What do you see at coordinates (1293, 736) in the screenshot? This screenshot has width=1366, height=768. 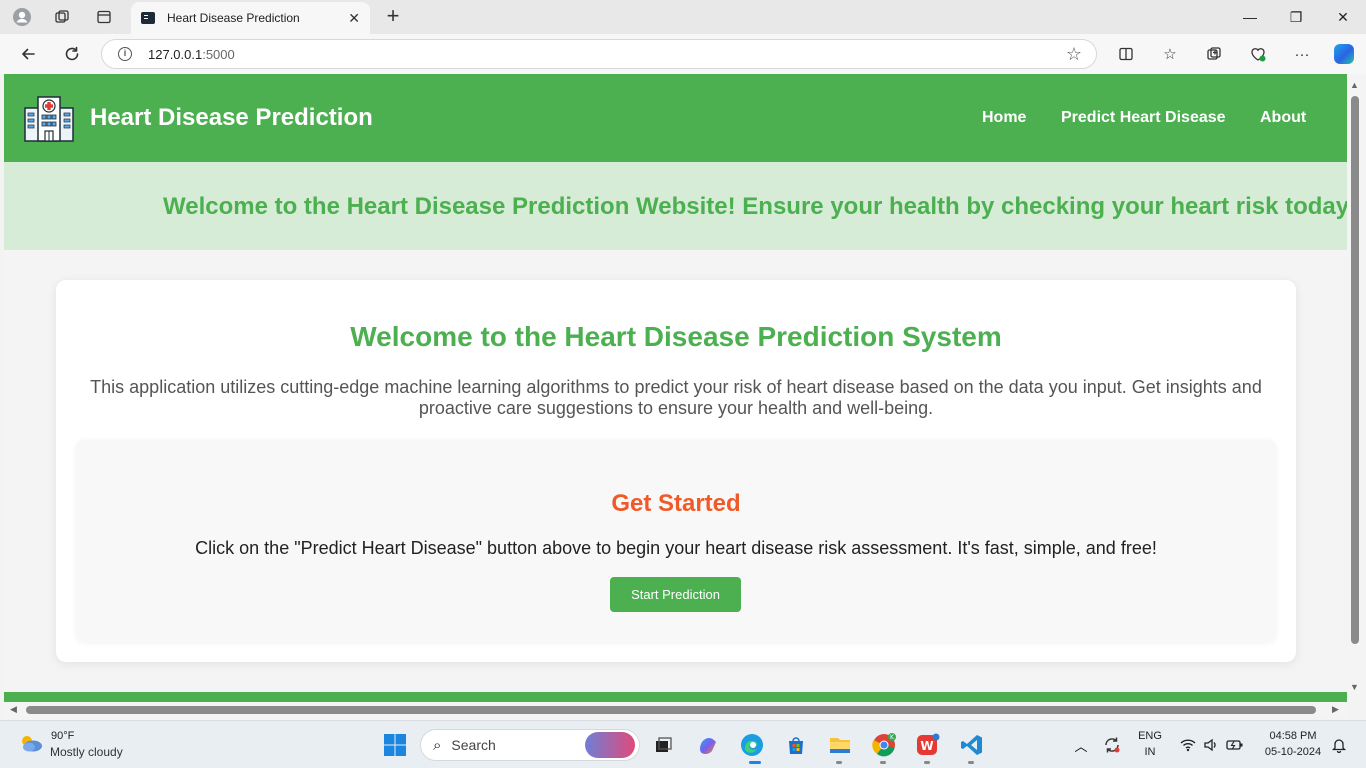 I see `clock-time: 04:58 PM` at bounding box center [1293, 736].